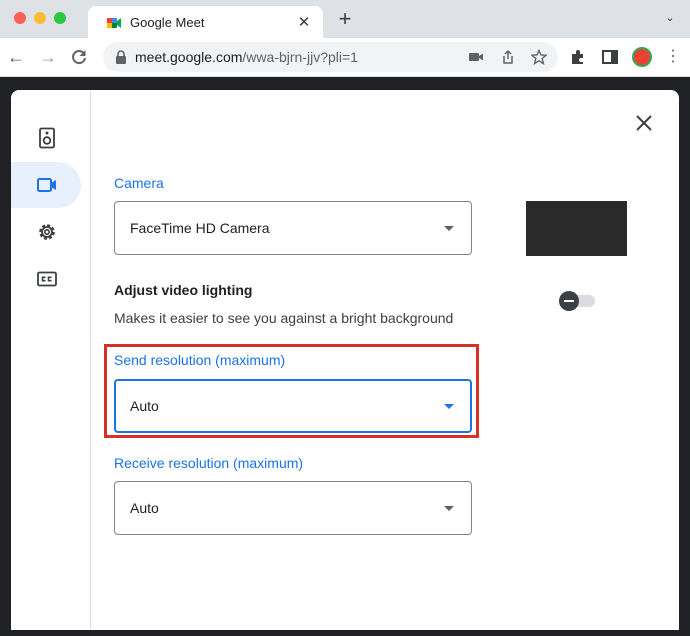 The width and height of the screenshot is (690, 636). Describe the element at coordinates (293, 228) in the screenshot. I see `camera-select: FaceTime HD Camera` at that location.